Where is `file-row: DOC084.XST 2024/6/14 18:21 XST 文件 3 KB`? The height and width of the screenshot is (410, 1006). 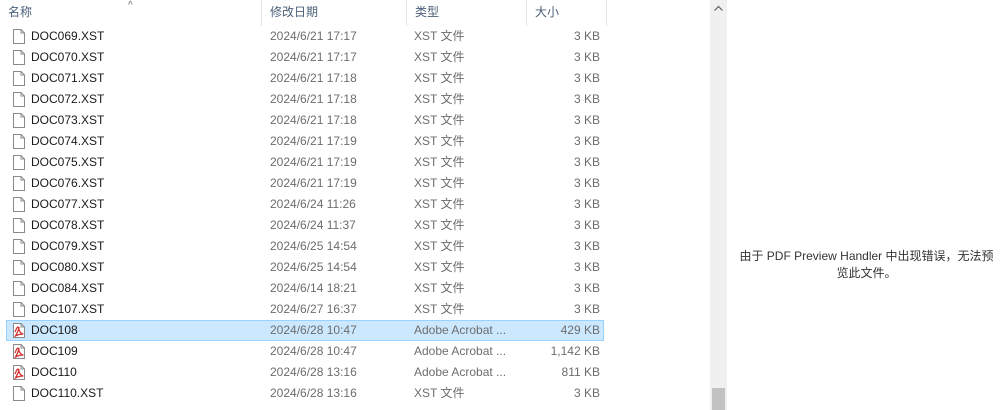
file-row: DOC084.XST 2024/6/14 18:21 XST 文件 3 KB is located at coordinates (305, 288).